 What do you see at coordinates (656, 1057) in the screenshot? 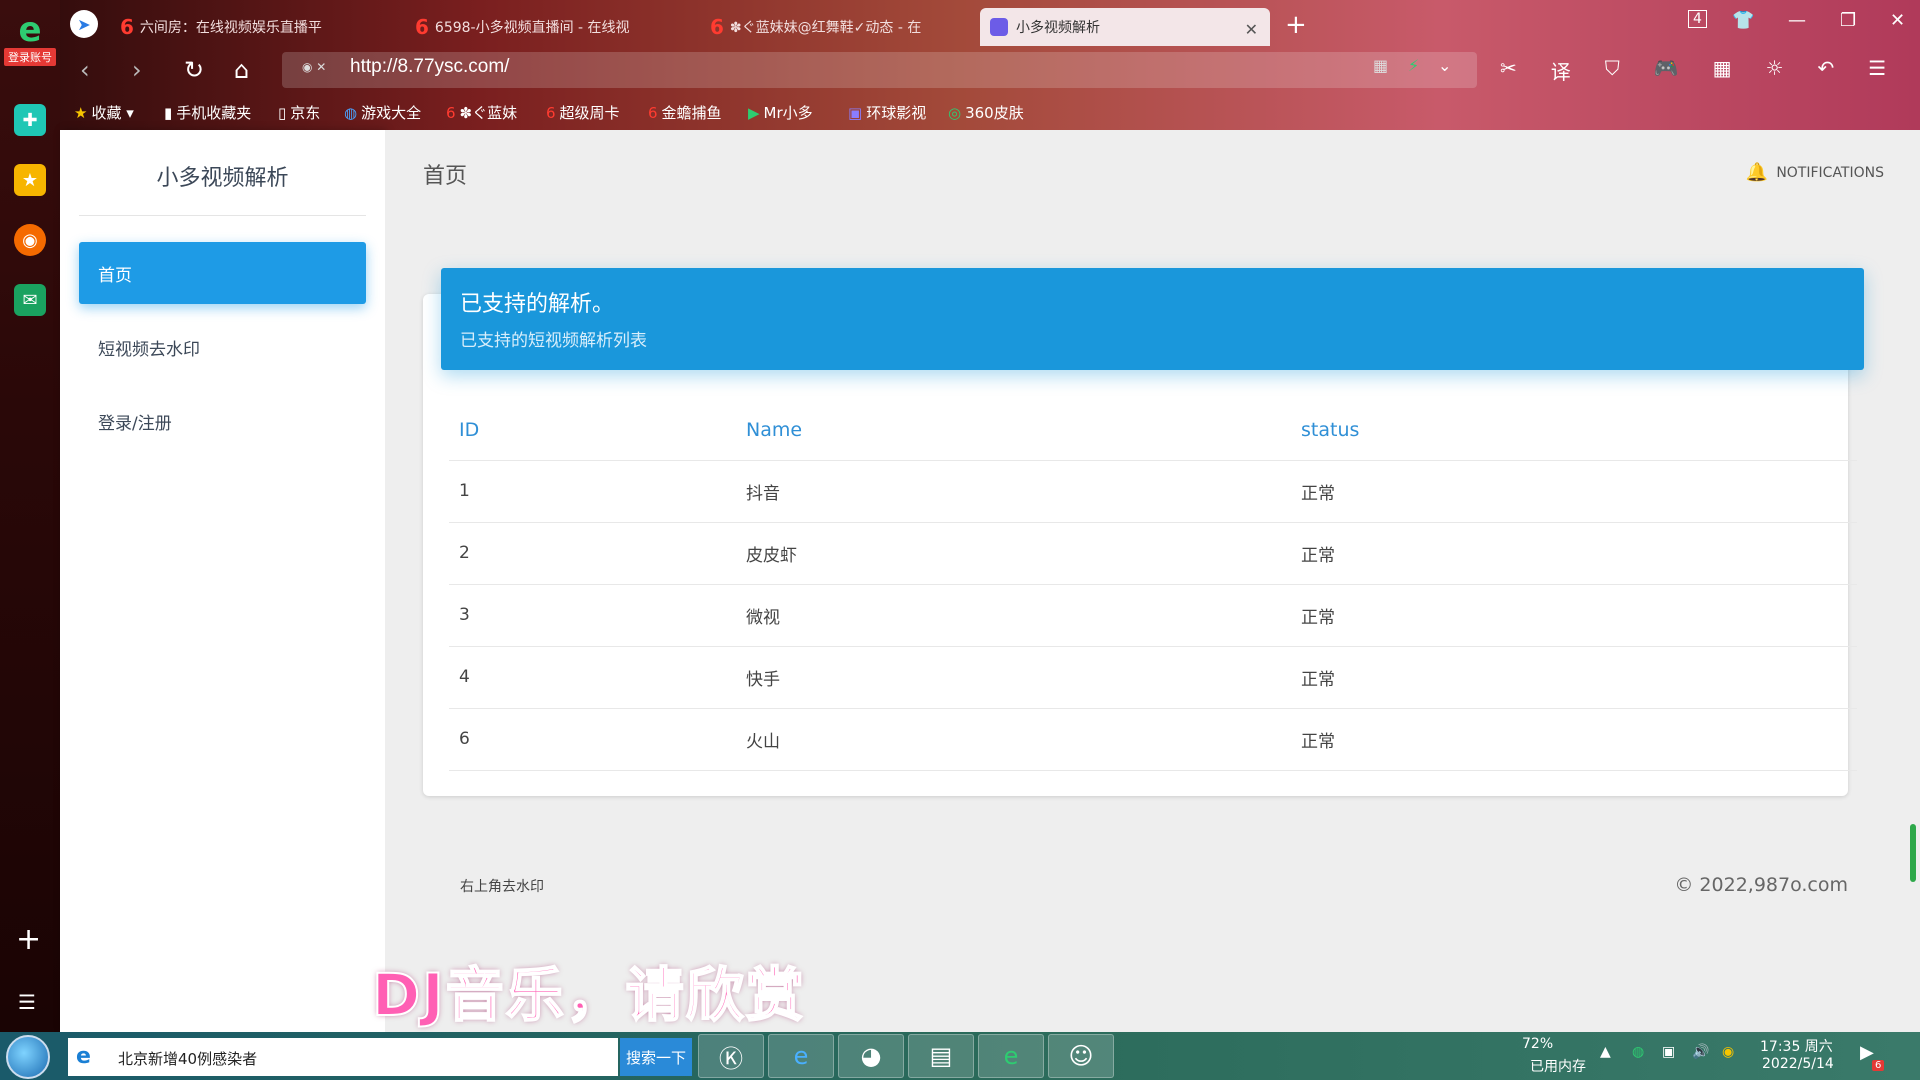
I see `search-button: 搜索一下` at bounding box center [656, 1057].